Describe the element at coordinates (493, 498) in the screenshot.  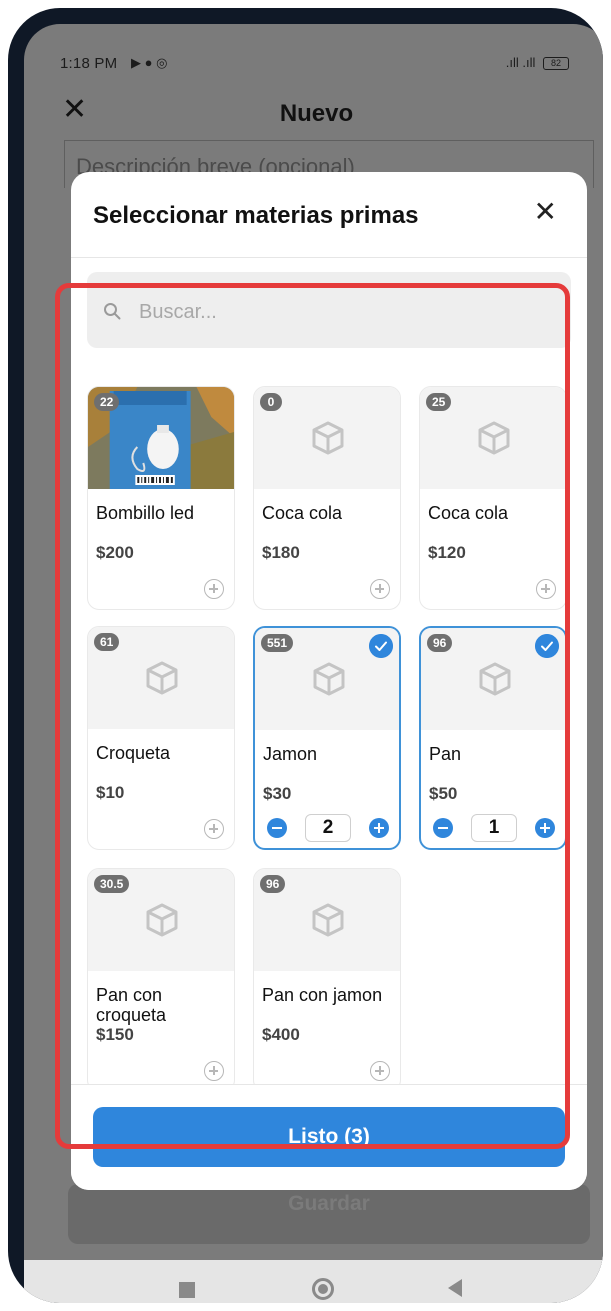
I see `material-card: 25 Coca cola $120` at that location.